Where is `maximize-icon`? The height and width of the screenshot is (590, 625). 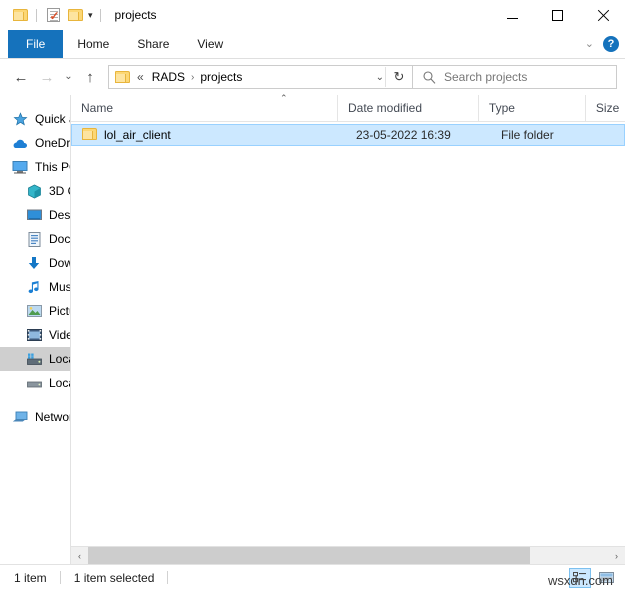
maximize-icon is located at coordinates (557, 15).